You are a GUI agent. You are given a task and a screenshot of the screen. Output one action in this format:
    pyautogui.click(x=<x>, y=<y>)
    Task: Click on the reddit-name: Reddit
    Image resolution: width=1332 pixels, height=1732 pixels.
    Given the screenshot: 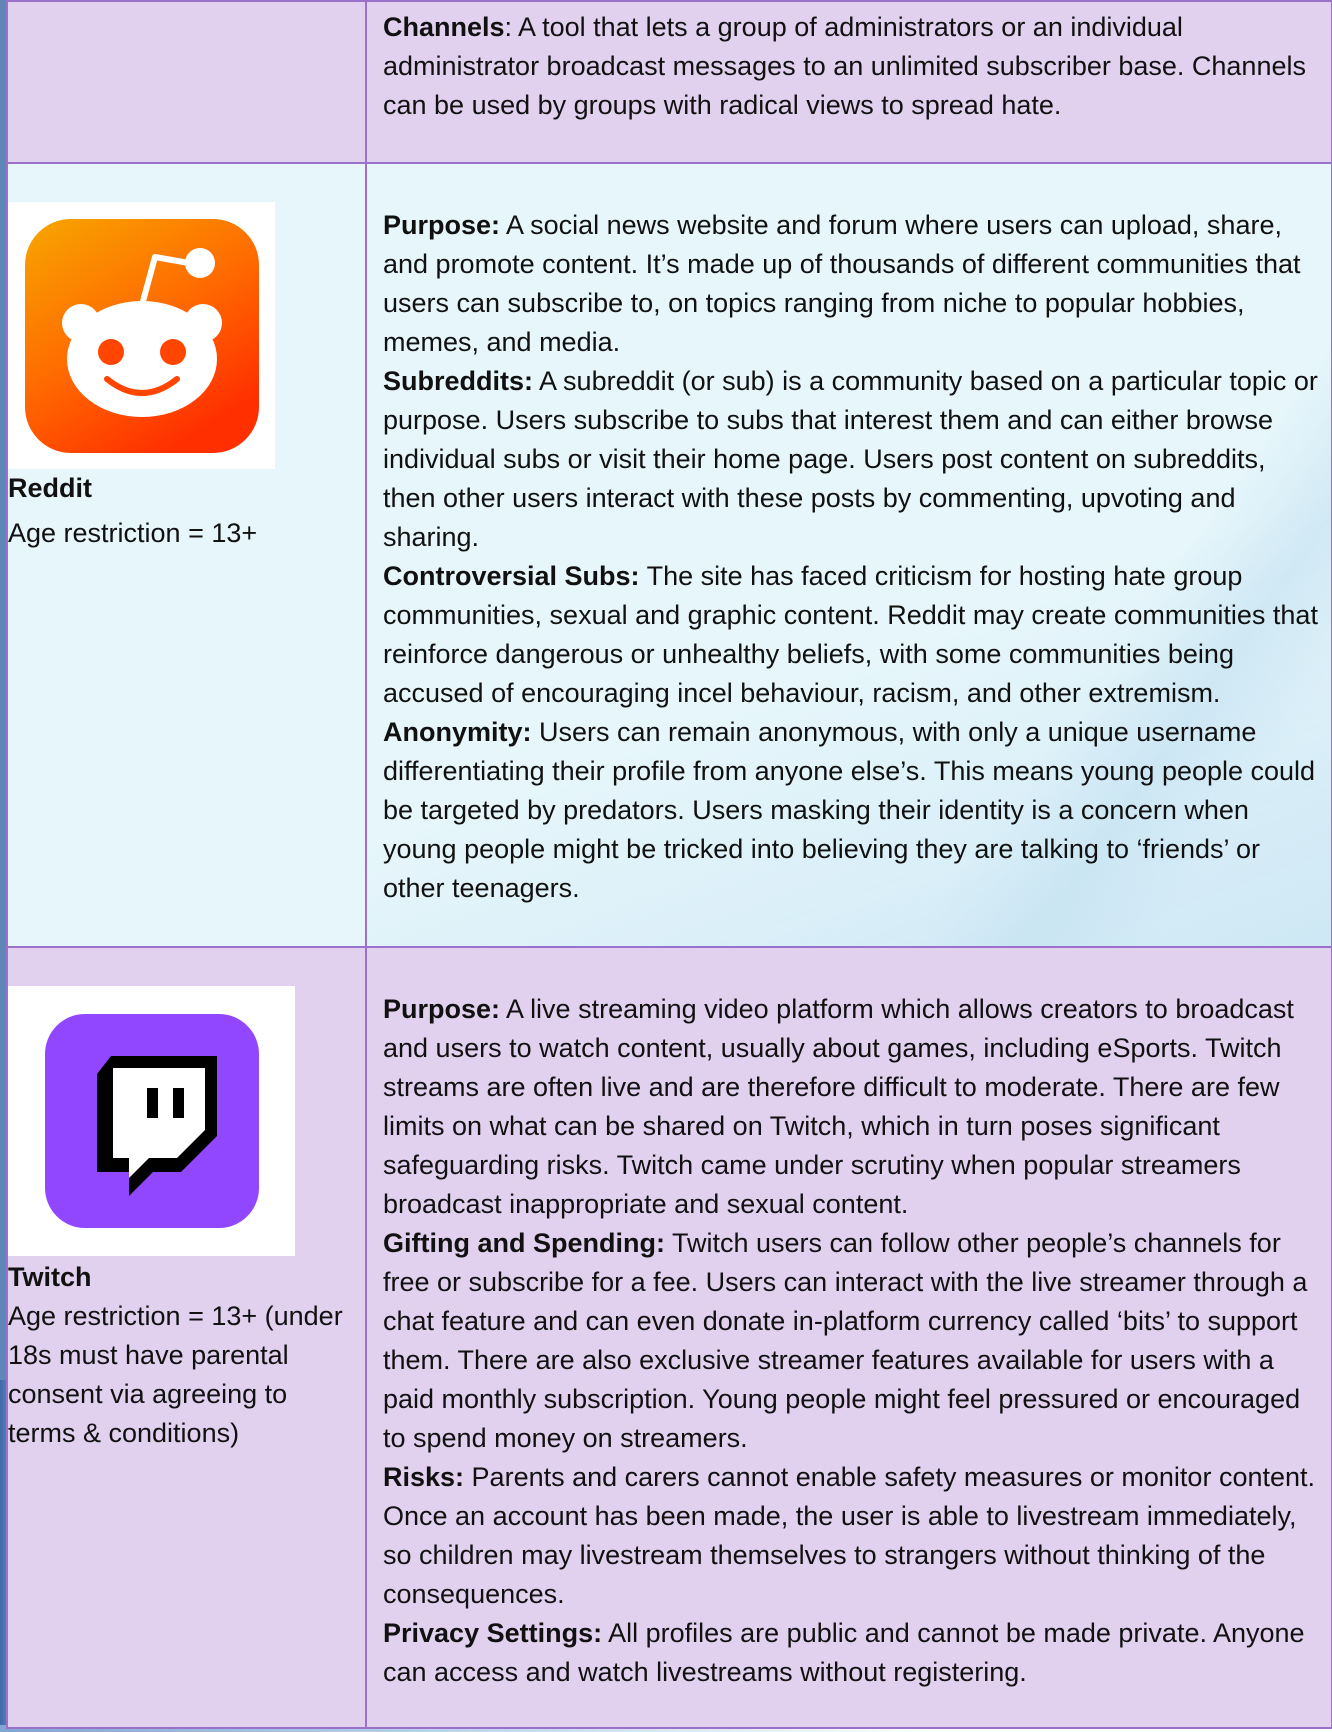 What is the action you would take?
    pyautogui.click(x=50, y=488)
    